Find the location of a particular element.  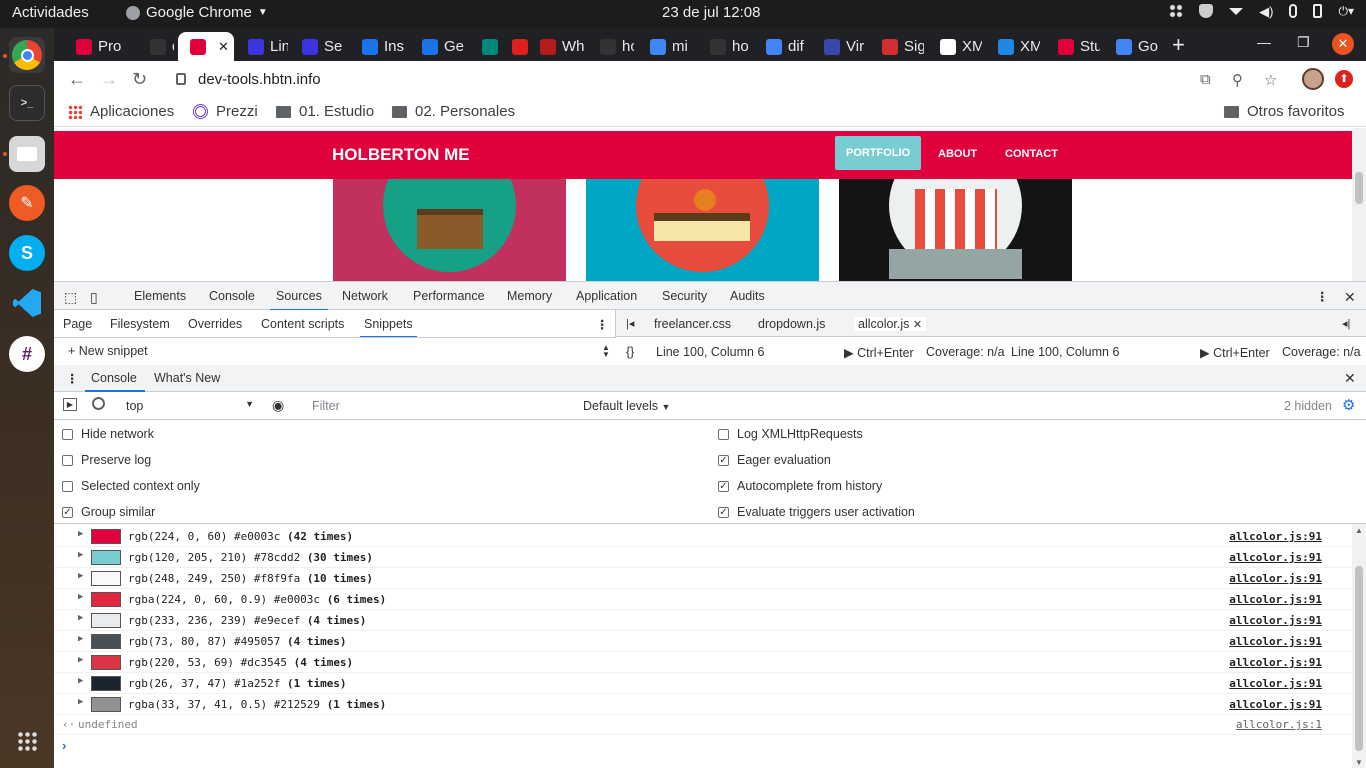

tab-sources: Sources is located at coordinates (299, 300).